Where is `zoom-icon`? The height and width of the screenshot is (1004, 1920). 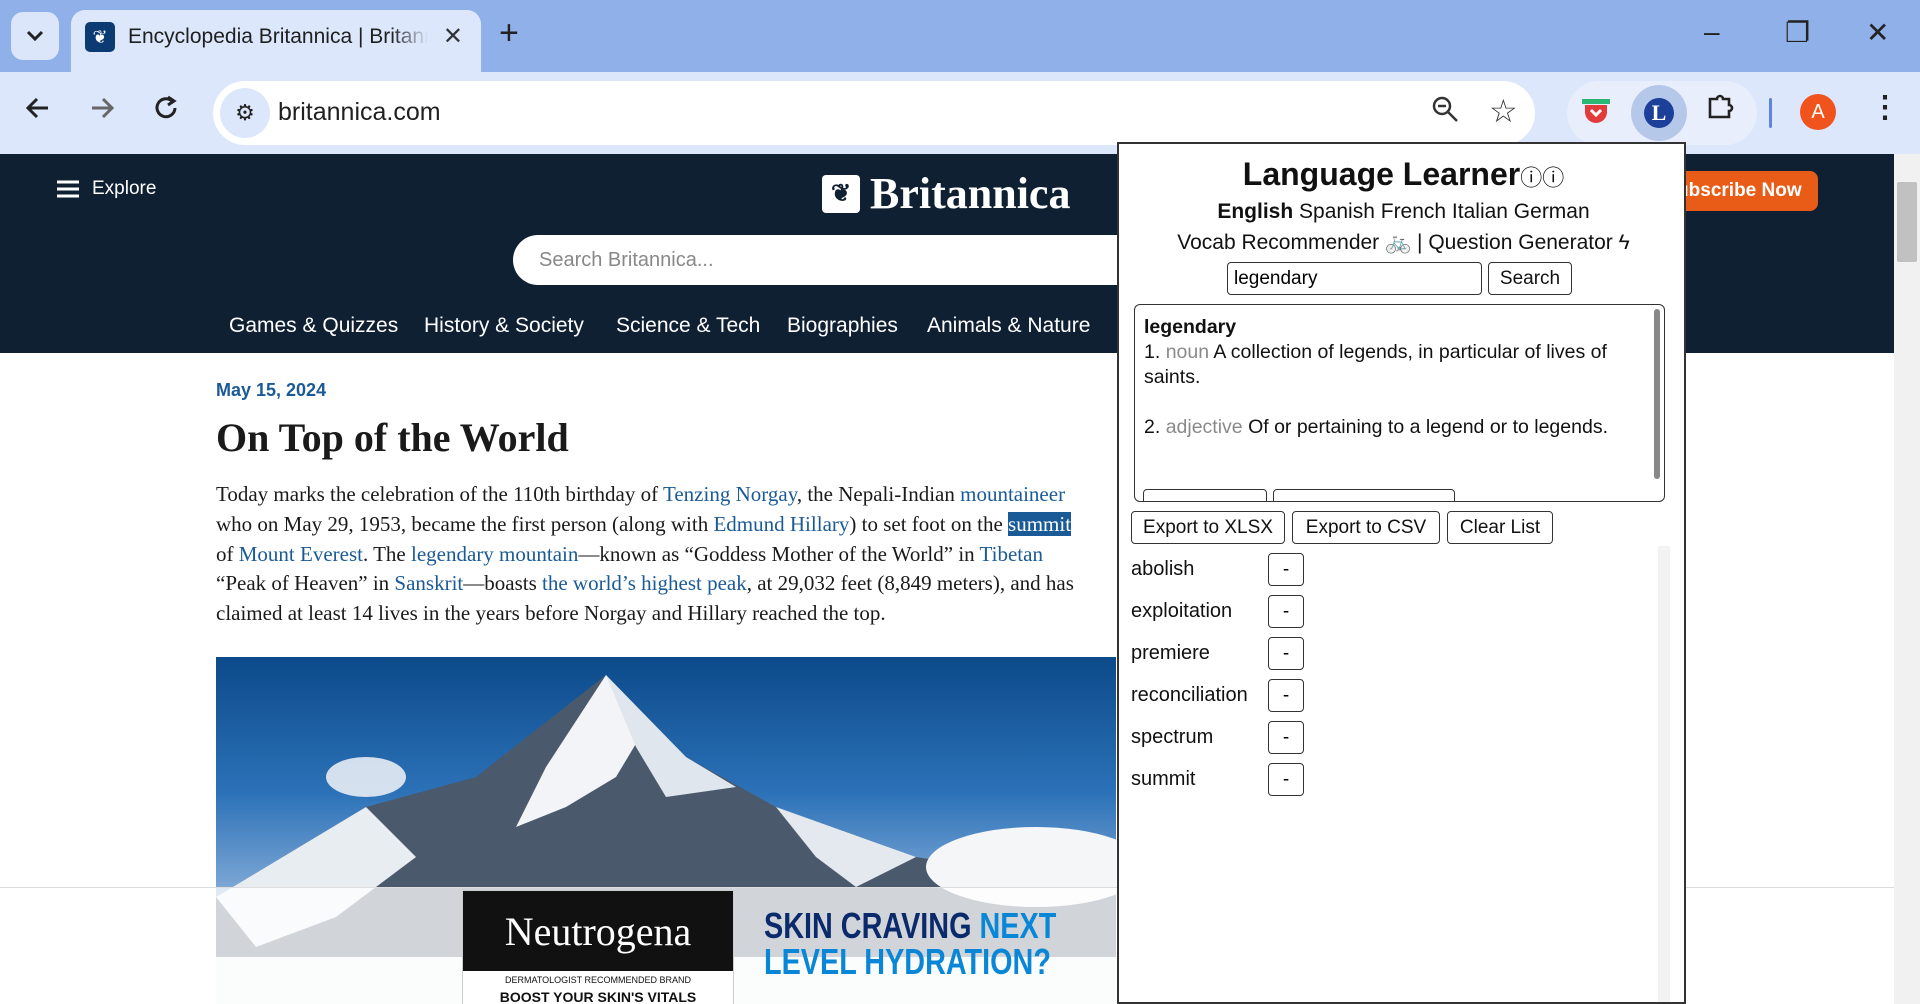 zoom-icon is located at coordinates (1445, 112).